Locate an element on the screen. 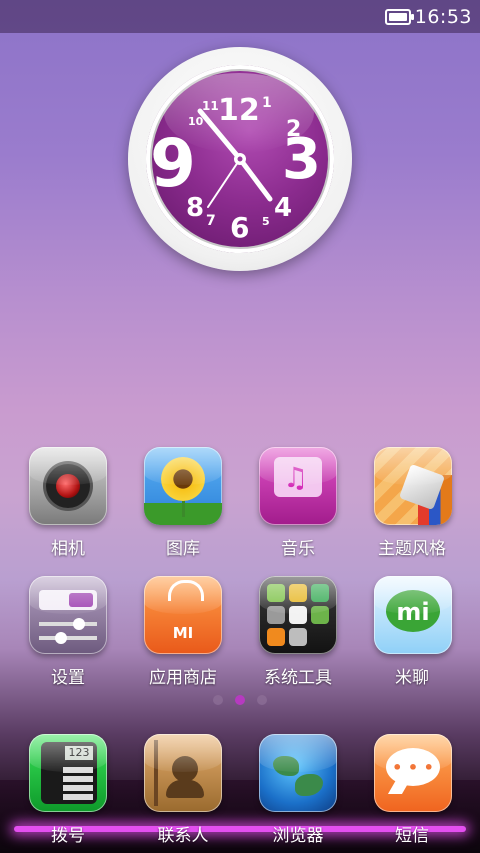 The image size is (480, 853). app-label-miliao: 米聊 is located at coordinates (412, 678).